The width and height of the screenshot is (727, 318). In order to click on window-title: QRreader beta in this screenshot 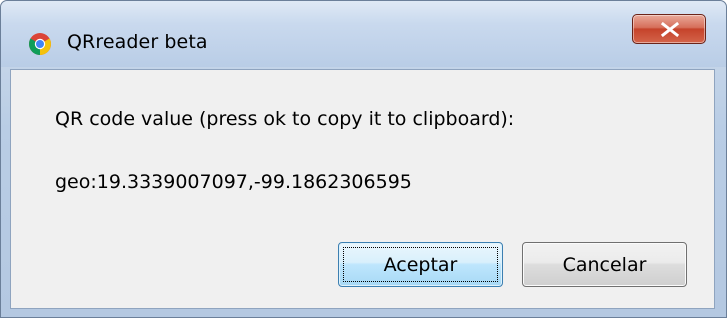, I will do `click(137, 42)`.